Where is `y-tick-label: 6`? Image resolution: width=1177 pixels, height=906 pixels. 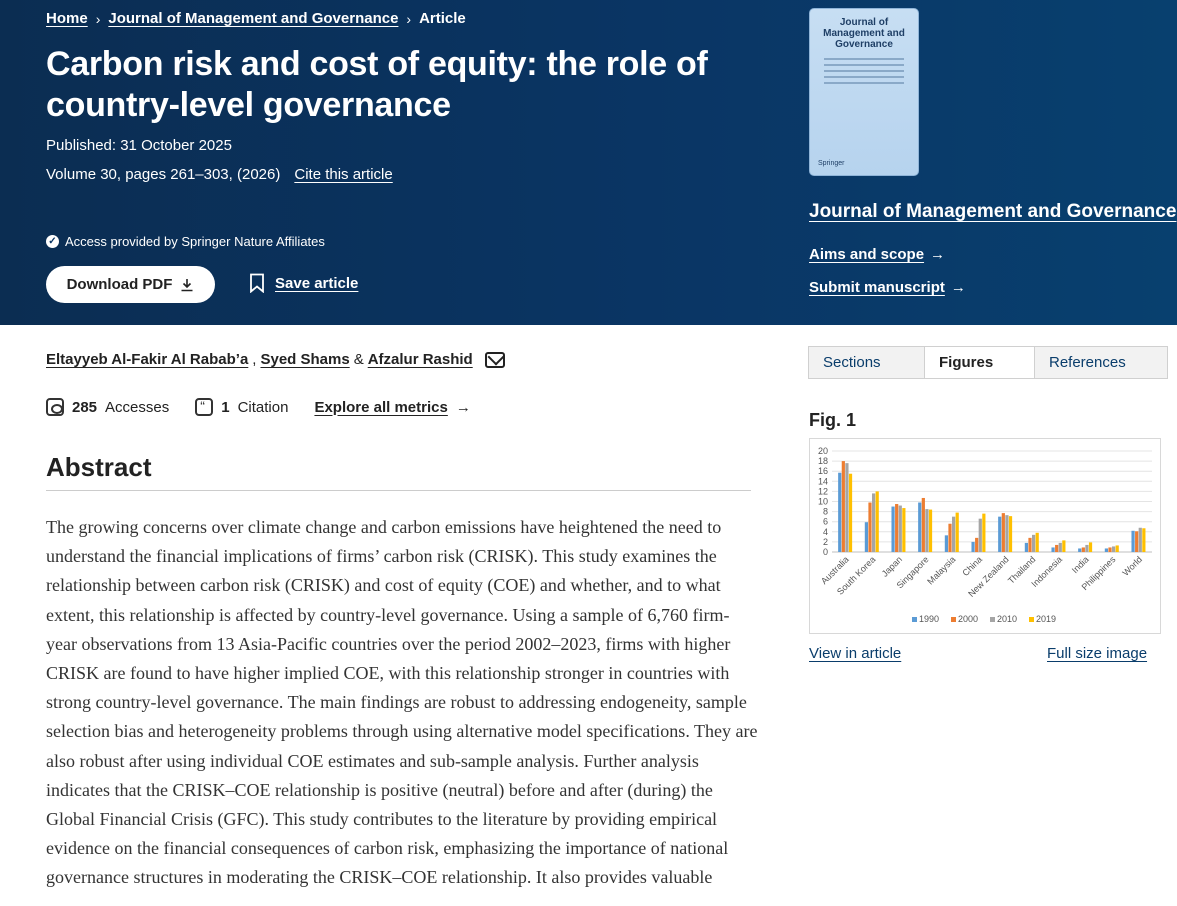
y-tick-label: 6 is located at coordinates (825, 522).